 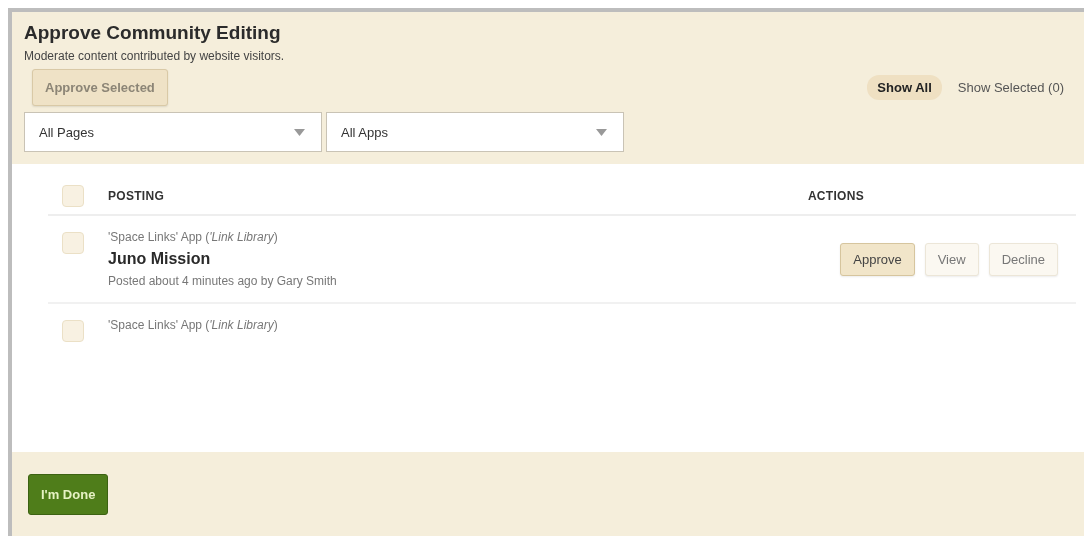 I want to click on plain-action-button: Decline, so click(x=1023, y=259).